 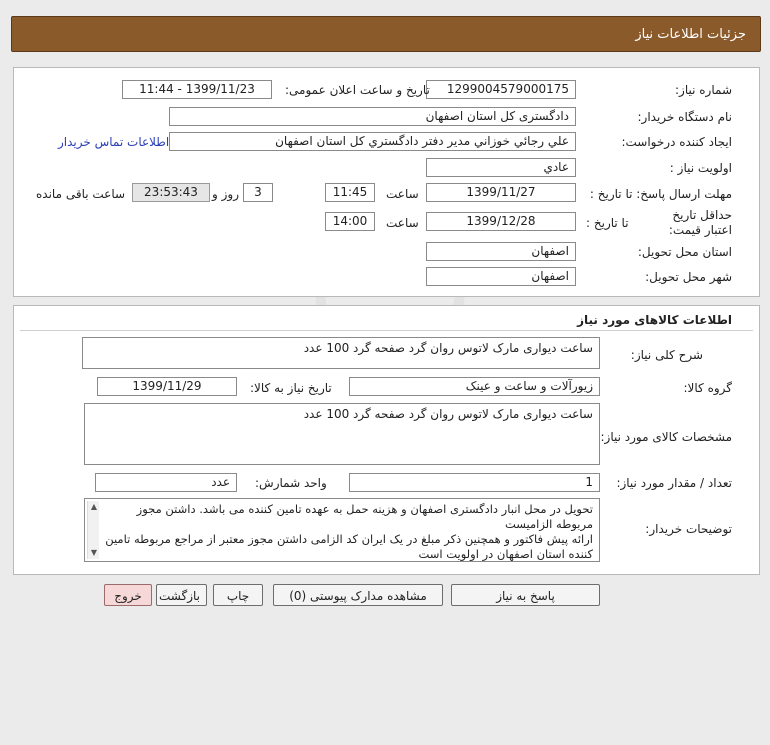 What do you see at coordinates (501, 167) in the screenshot?
I see `priority-field: عادي` at bounding box center [501, 167].